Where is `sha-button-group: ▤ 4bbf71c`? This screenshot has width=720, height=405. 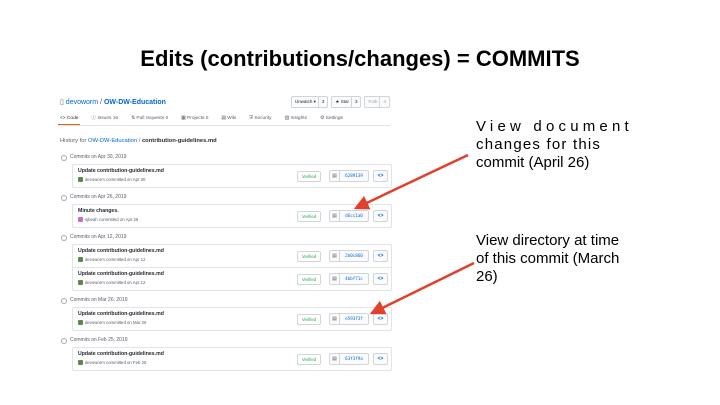 sha-button-group: ▤ 4bbf71c is located at coordinates (349, 279).